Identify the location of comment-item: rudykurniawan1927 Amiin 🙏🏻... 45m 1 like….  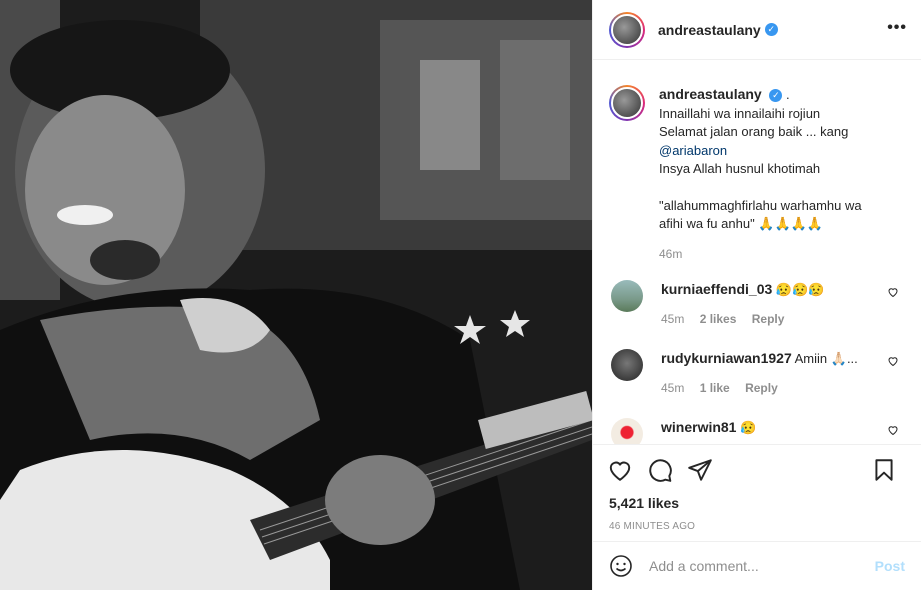
(757, 373).